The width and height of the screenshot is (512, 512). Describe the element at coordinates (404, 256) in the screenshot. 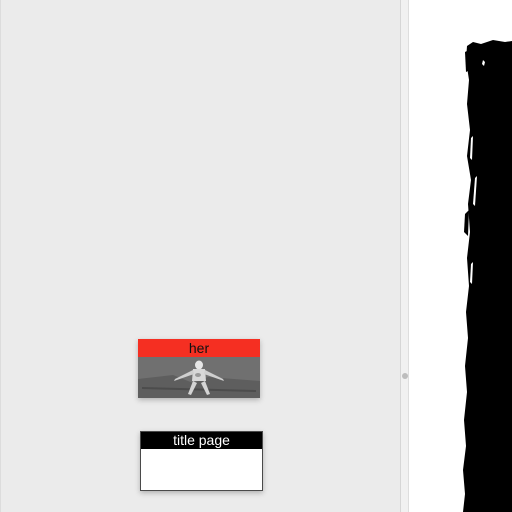

I see `pane-splitter` at that location.